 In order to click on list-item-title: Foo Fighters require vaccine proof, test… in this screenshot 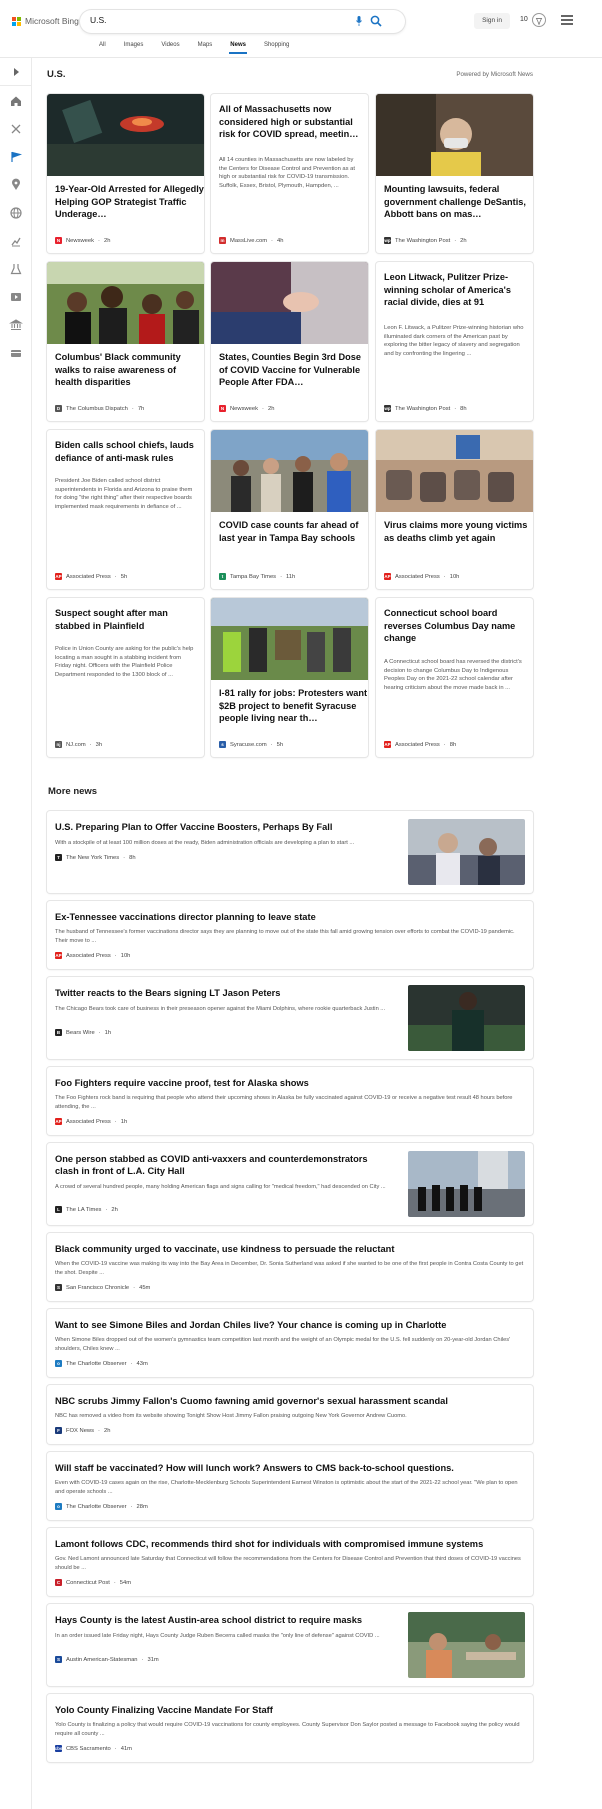, I will do `click(182, 1083)`.